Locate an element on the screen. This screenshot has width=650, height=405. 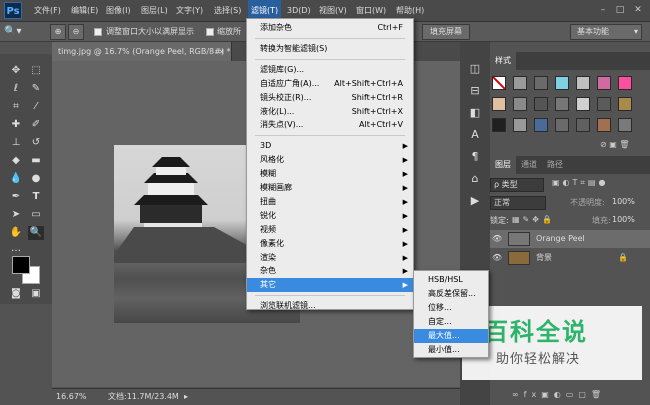
menu-file: 文件(F) is located at coordinates (47, 11).